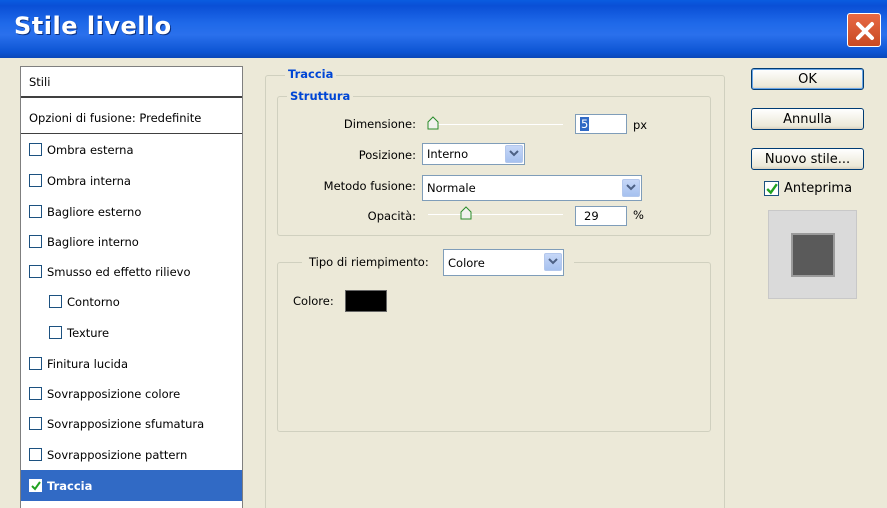 This screenshot has width=887, height=508. Describe the element at coordinates (131, 118) in the screenshot. I see `blending-options: Opzioni di fusione: Predefinite` at that location.